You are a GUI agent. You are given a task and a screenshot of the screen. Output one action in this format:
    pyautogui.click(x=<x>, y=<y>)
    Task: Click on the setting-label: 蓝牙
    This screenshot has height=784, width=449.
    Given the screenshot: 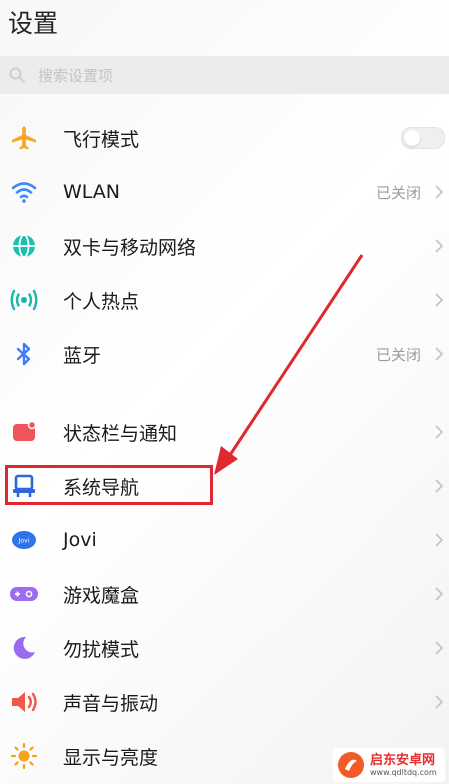 What is the action you would take?
    pyautogui.click(x=82, y=355)
    